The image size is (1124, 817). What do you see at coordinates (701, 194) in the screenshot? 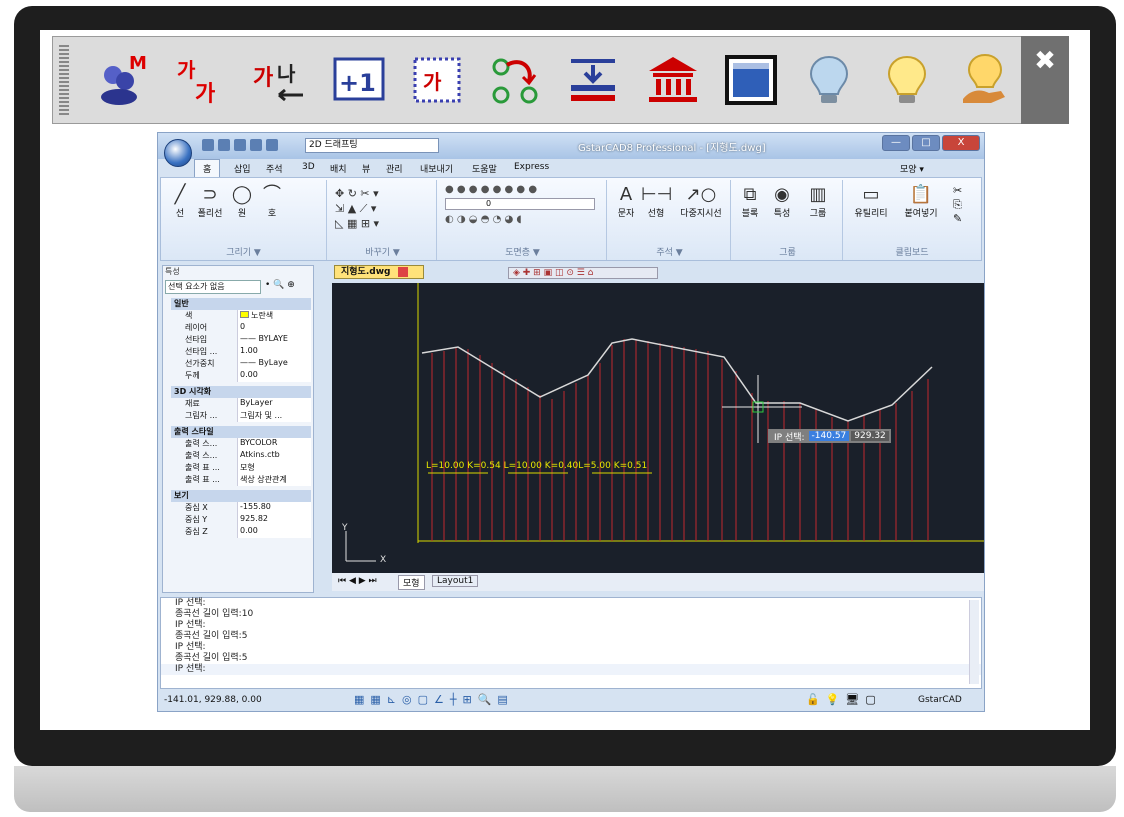
I see `leader-icon: ↗○` at bounding box center [701, 194].